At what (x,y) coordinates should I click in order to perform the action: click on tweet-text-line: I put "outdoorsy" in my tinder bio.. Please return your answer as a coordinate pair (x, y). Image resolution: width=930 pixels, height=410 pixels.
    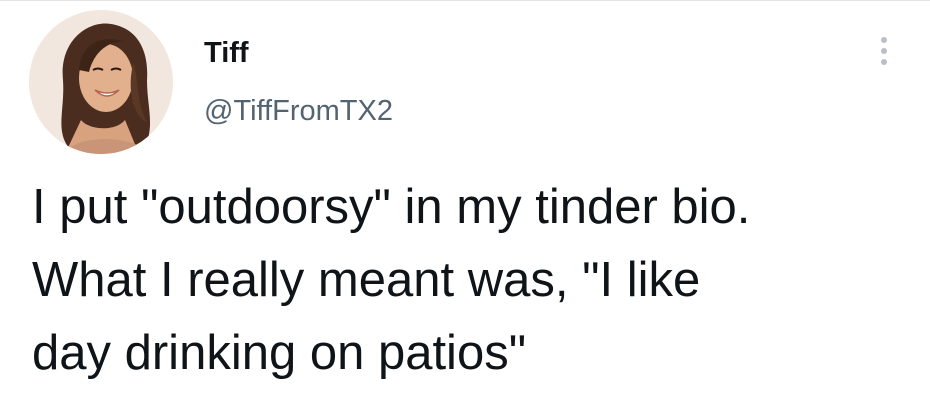
    Looking at the image, I should click on (391, 207).